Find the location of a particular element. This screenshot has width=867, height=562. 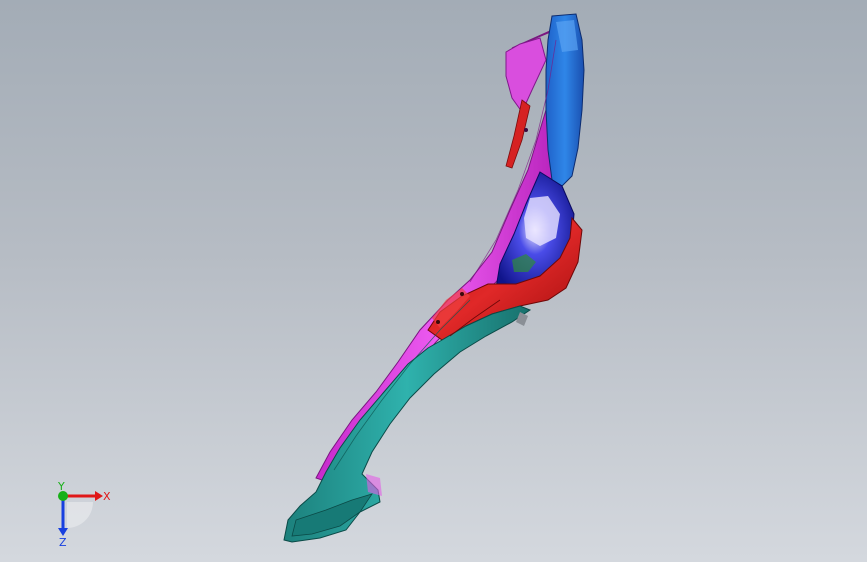

z-axis-arrow-icon is located at coordinates (63, 532).